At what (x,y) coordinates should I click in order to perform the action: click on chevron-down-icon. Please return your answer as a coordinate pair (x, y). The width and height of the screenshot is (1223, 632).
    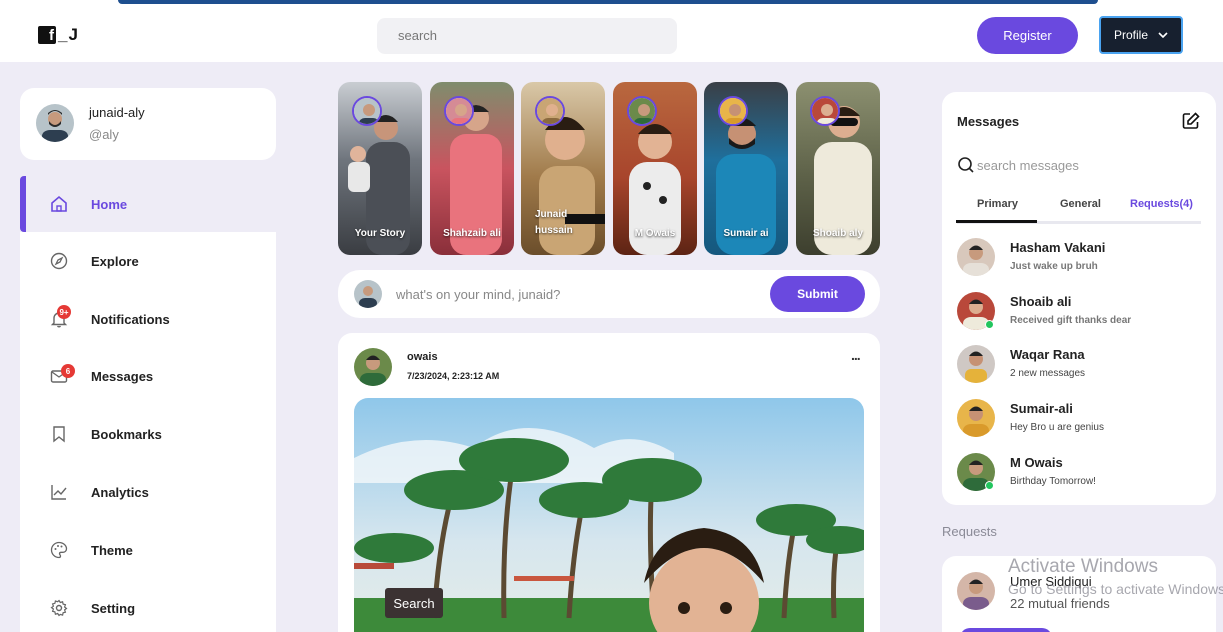
    Looking at the image, I should click on (1163, 35).